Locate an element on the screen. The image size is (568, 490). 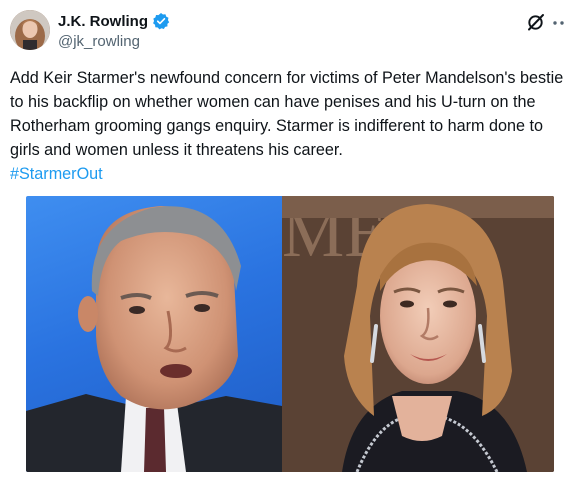
author-display-name: J.K. Rowling is located at coordinates (103, 21).